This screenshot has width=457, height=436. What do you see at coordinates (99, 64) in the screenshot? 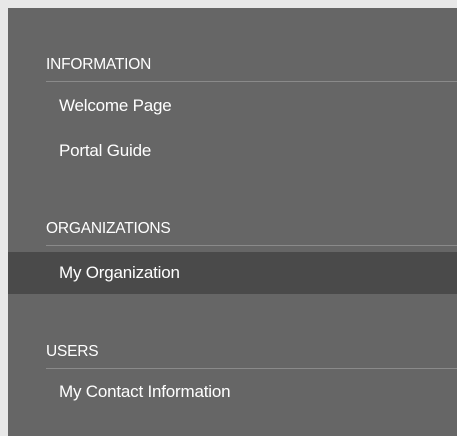
I see `section-title: INFORMATION` at bounding box center [99, 64].